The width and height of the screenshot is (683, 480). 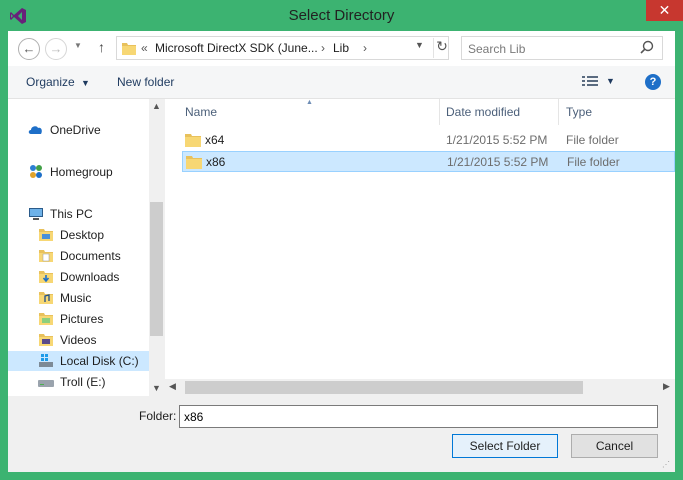 What do you see at coordinates (172, 386) in the screenshot?
I see `chevron-left-icon: ◀` at bounding box center [172, 386].